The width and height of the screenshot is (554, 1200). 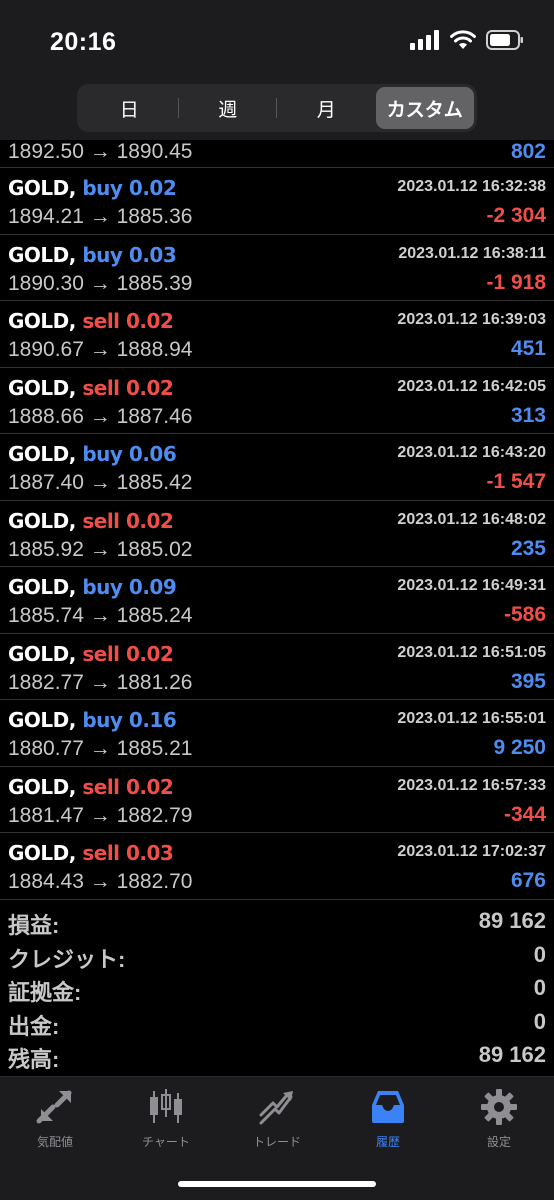 What do you see at coordinates (100, 748) in the screenshot?
I see `trade-prices: 1880.77 → 1885.21` at bounding box center [100, 748].